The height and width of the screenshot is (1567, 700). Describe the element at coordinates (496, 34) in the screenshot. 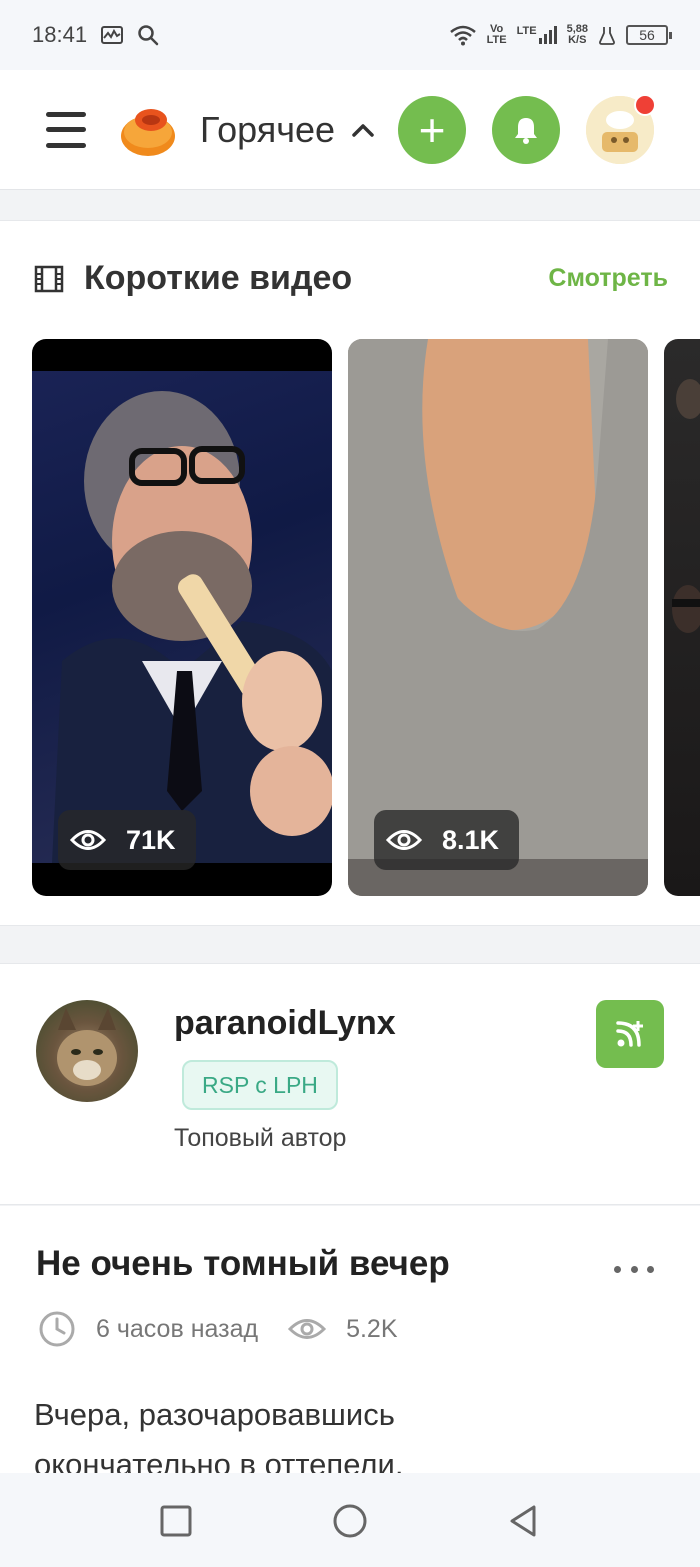

I see `volte-indicator: Vo LTE` at that location.